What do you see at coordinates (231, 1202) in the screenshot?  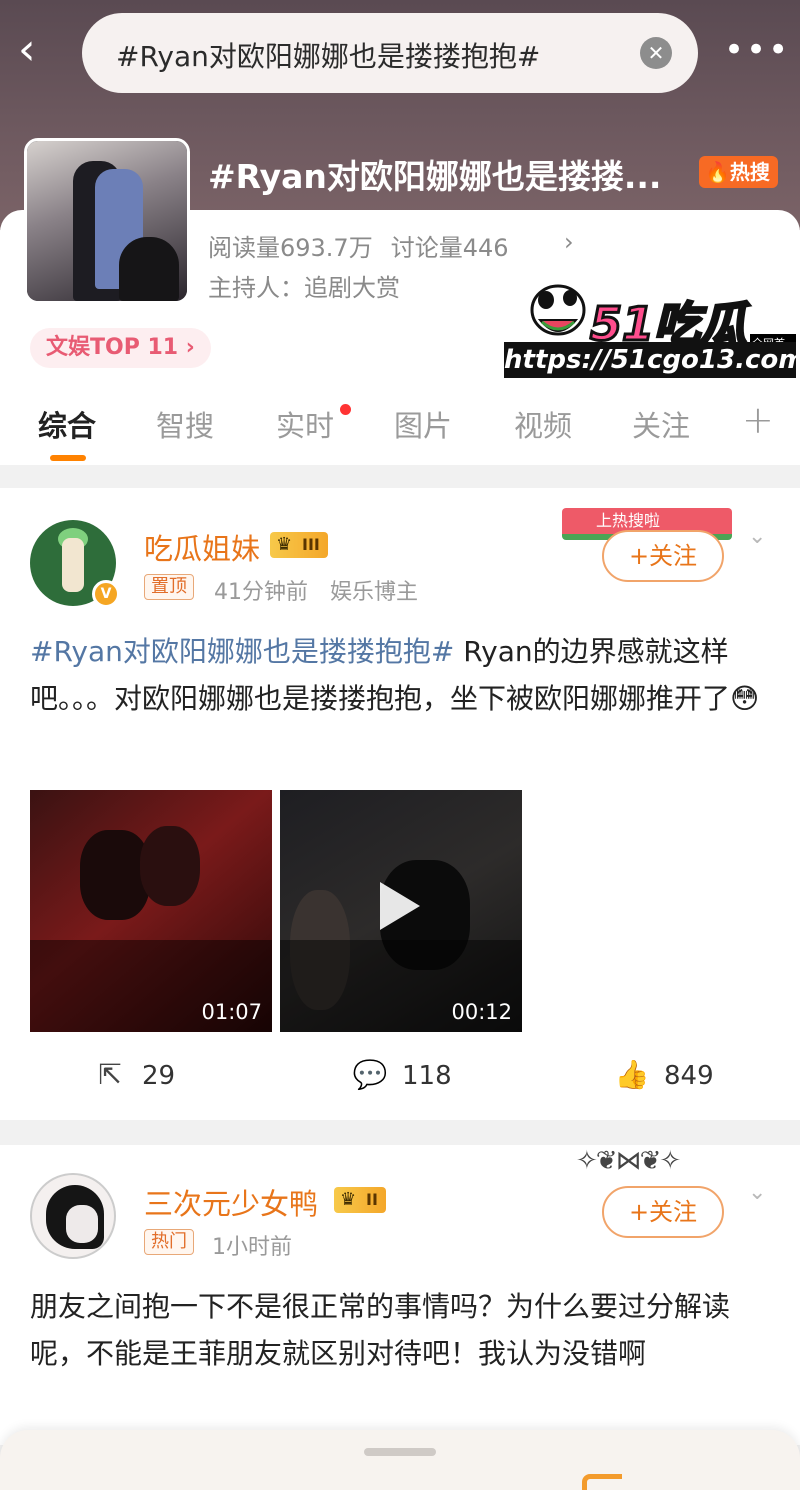 I see `username: 三次元少女鸭` at bounding box center [231, 1202].